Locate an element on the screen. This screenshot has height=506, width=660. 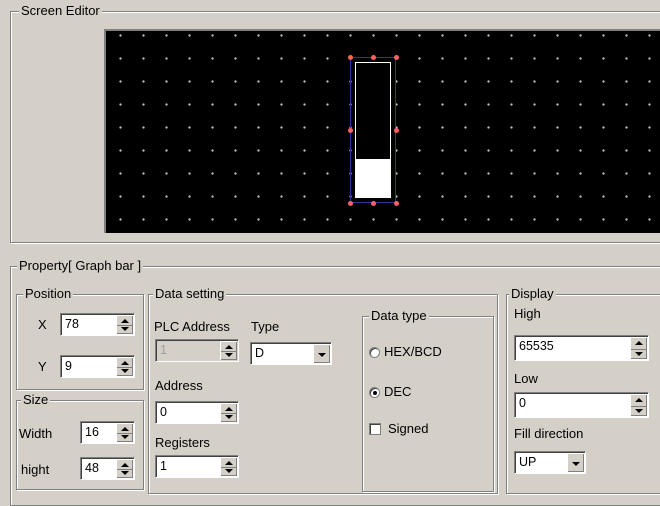
data-type-group: Data type is located at coordinates (428, 400).